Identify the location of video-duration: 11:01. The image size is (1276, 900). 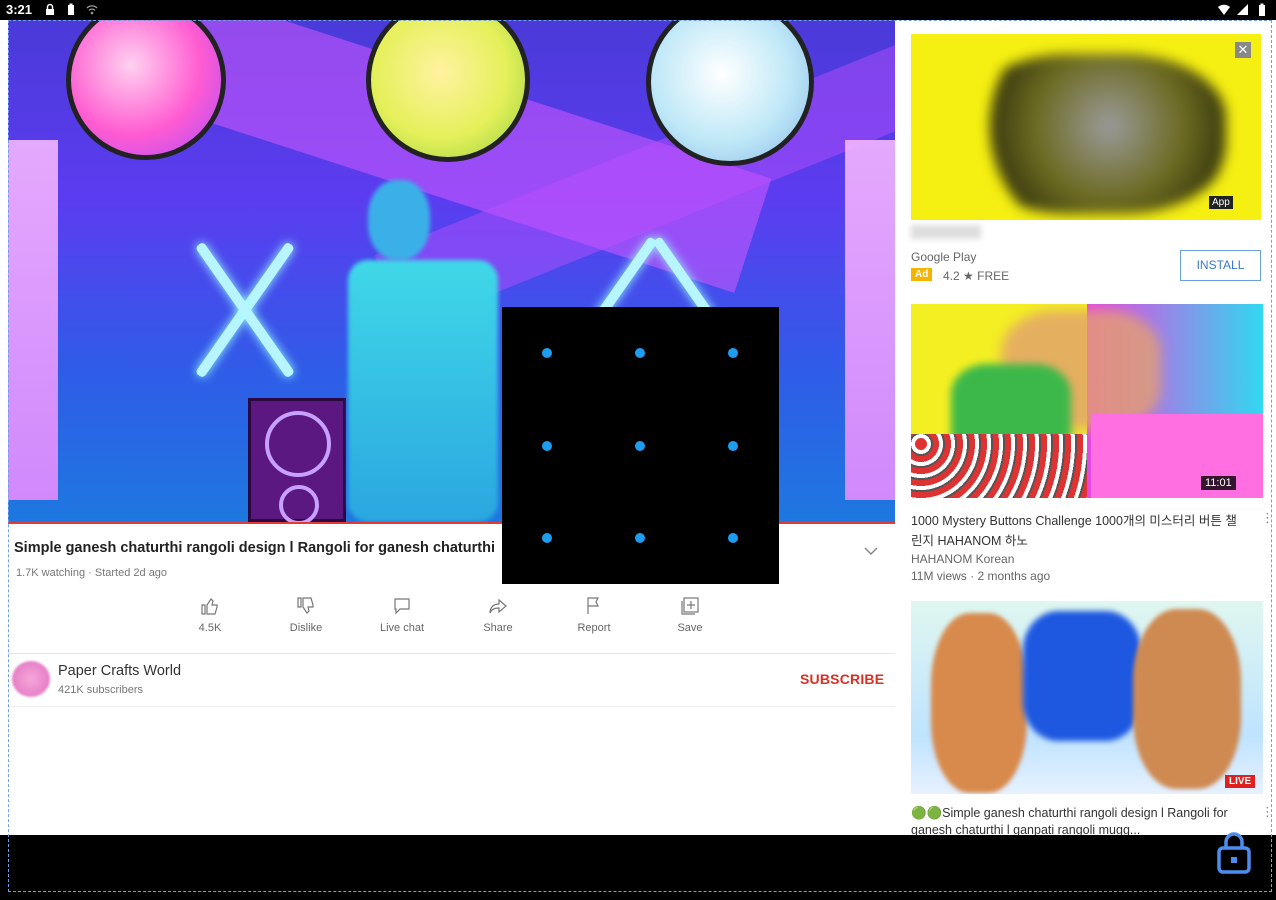
(1218, 483).